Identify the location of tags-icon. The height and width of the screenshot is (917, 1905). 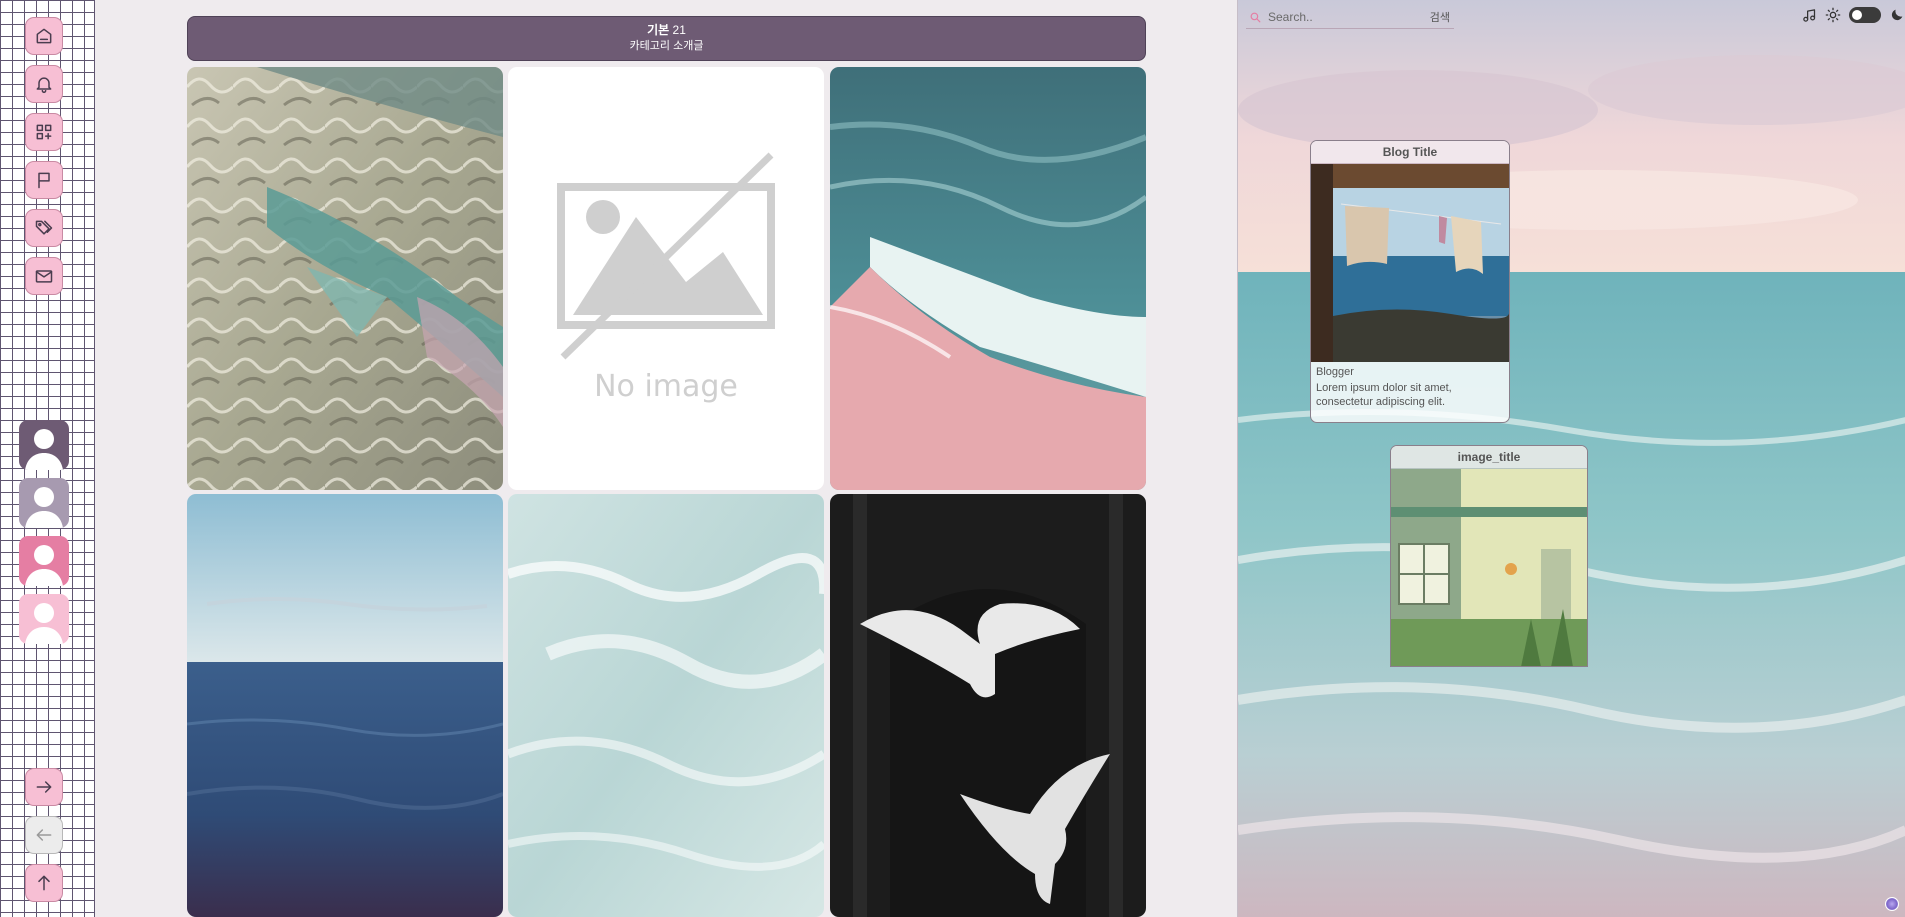
(44, 227).